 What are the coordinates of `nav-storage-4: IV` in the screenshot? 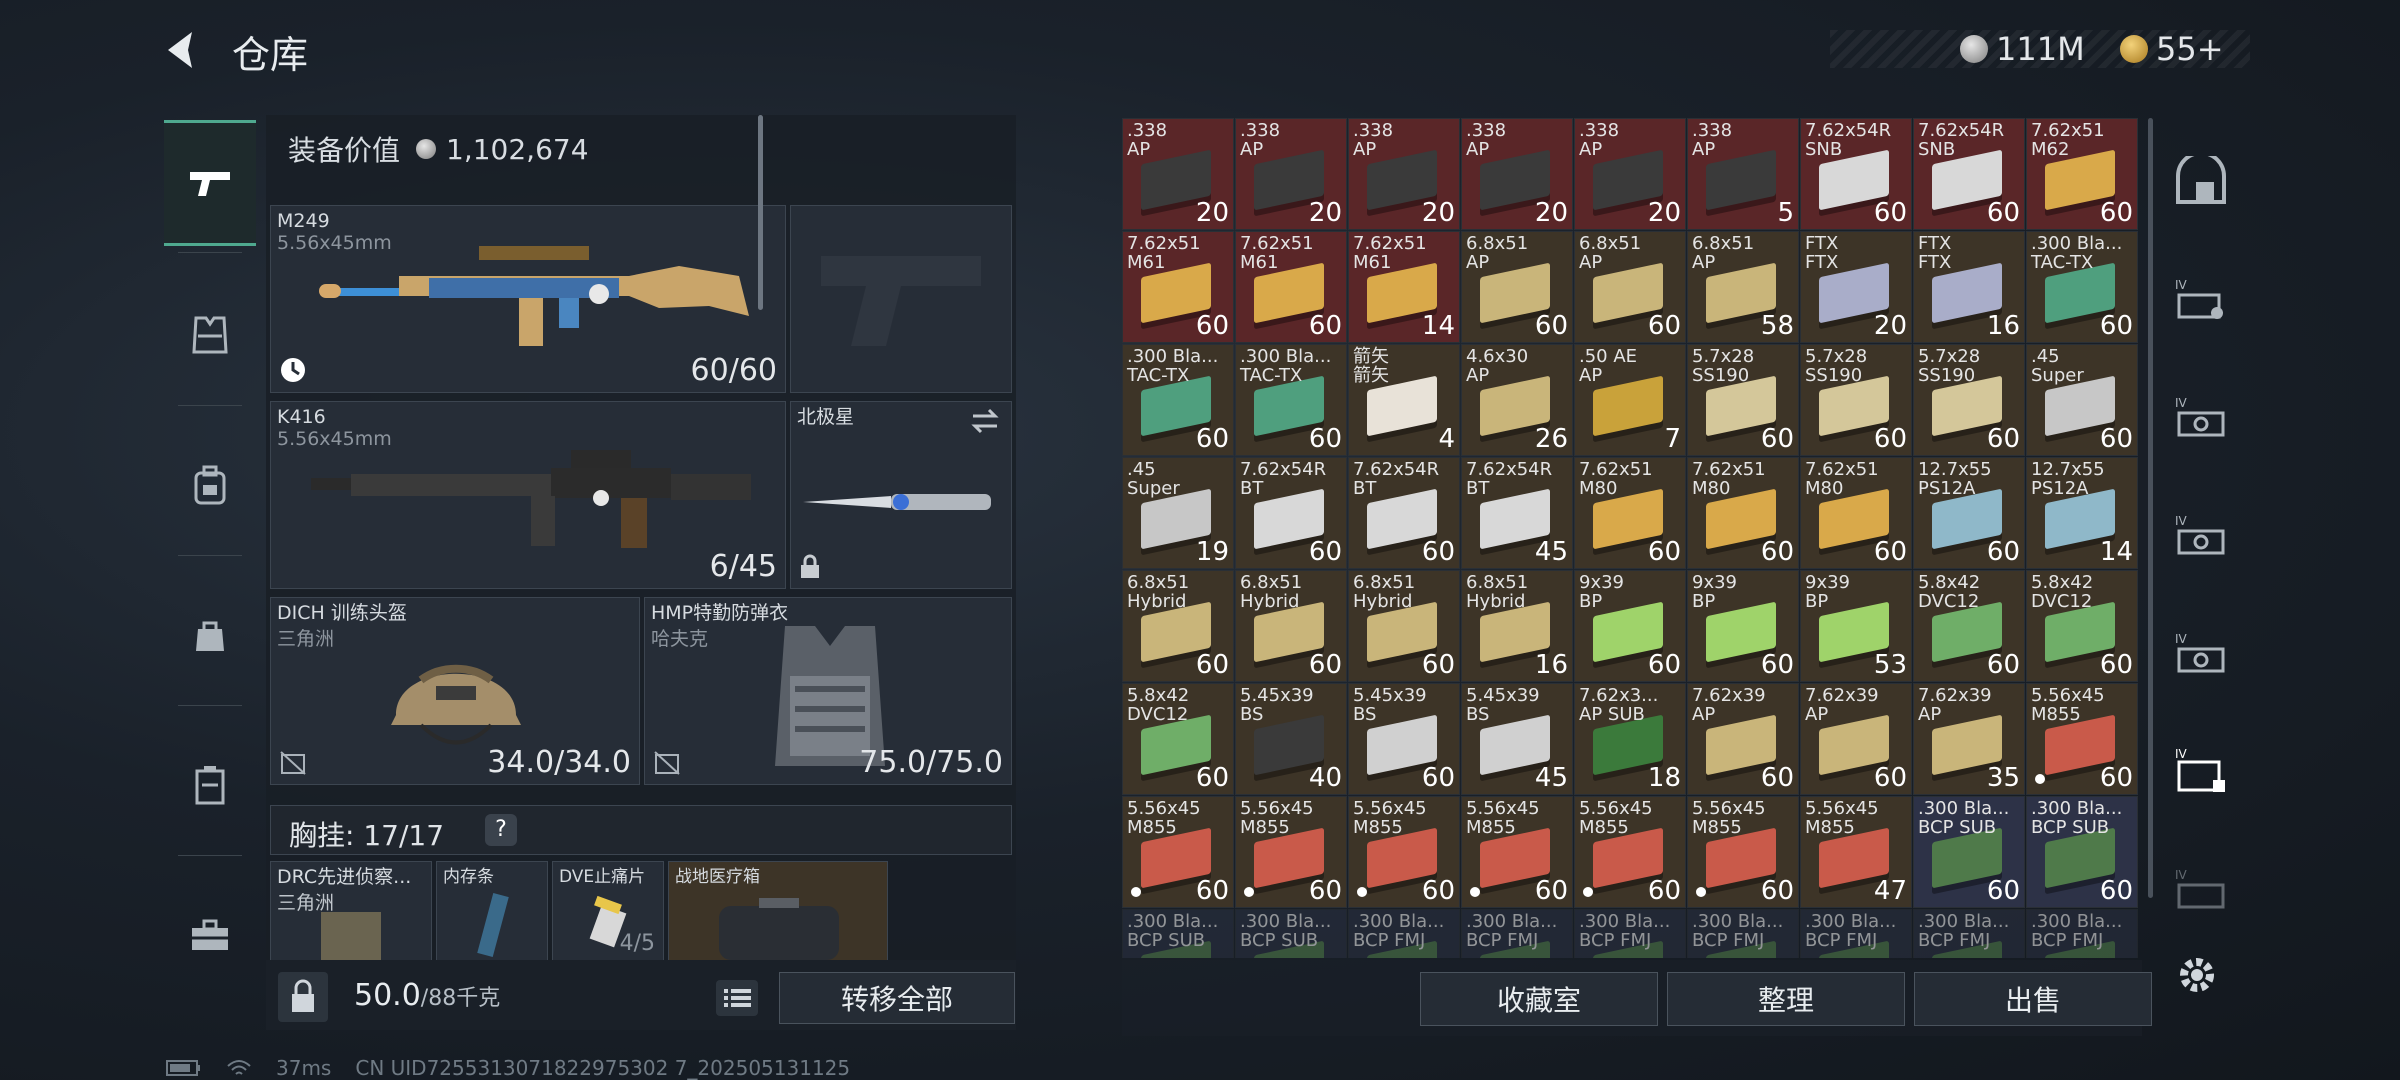 It's located at (2201, 653).